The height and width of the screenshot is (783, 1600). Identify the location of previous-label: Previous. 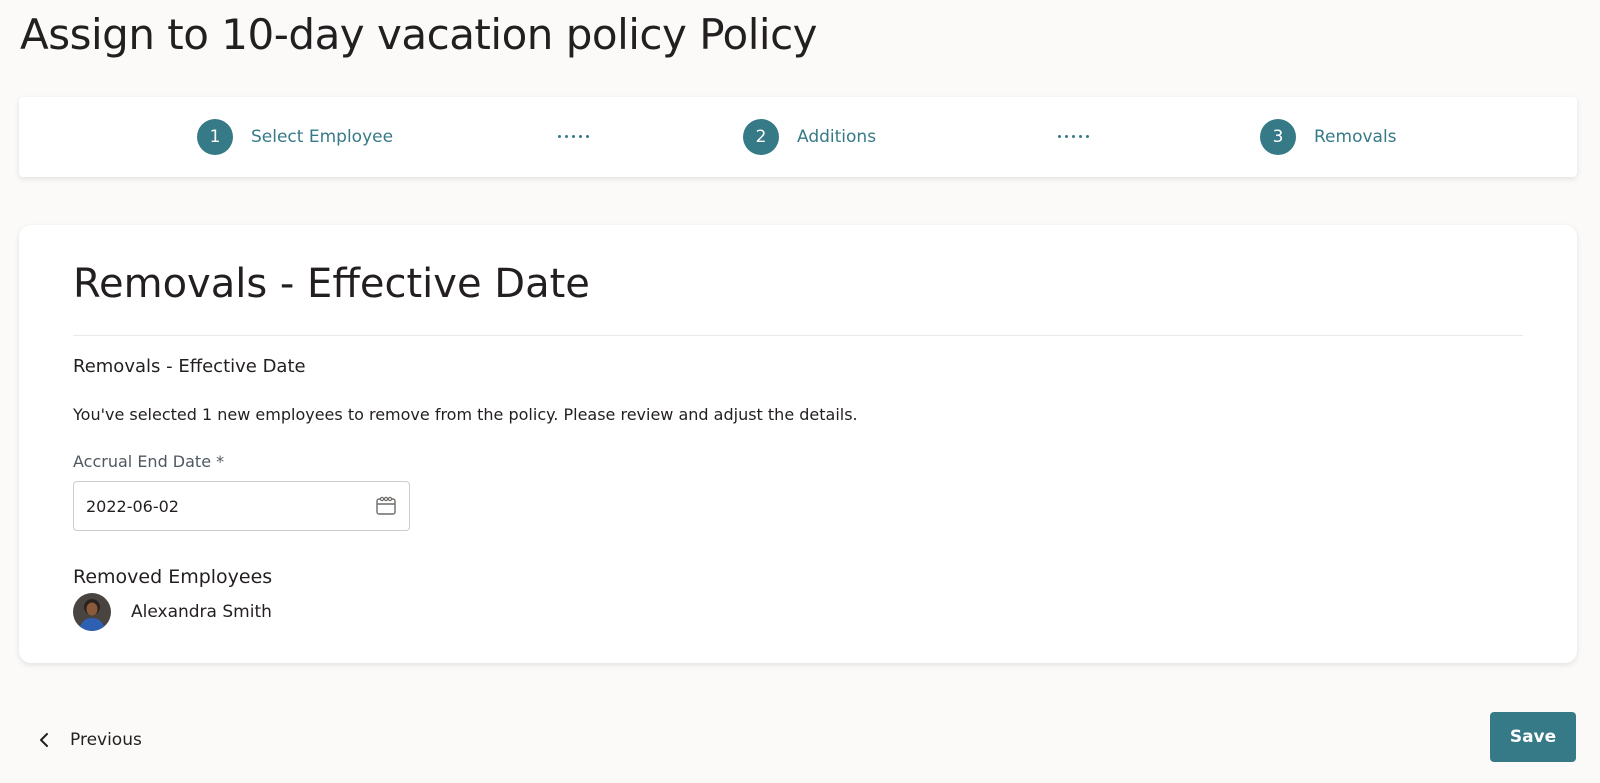
(106, 740).